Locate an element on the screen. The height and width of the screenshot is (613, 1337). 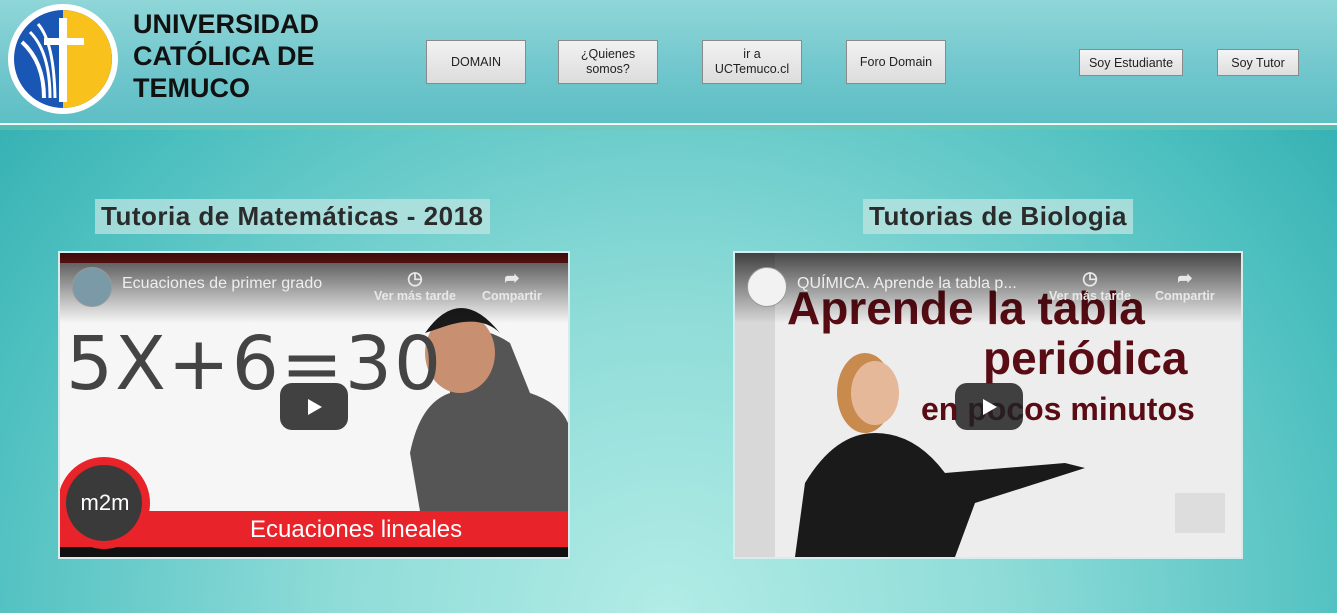
math-thumb-brand: m2m is located at coordinates (105, 502).